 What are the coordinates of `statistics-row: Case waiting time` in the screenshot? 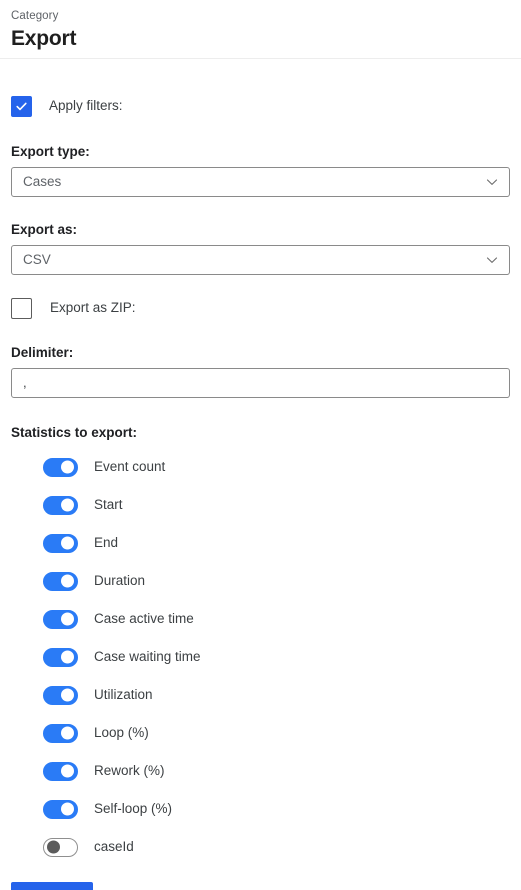 It's located at (276, 657).